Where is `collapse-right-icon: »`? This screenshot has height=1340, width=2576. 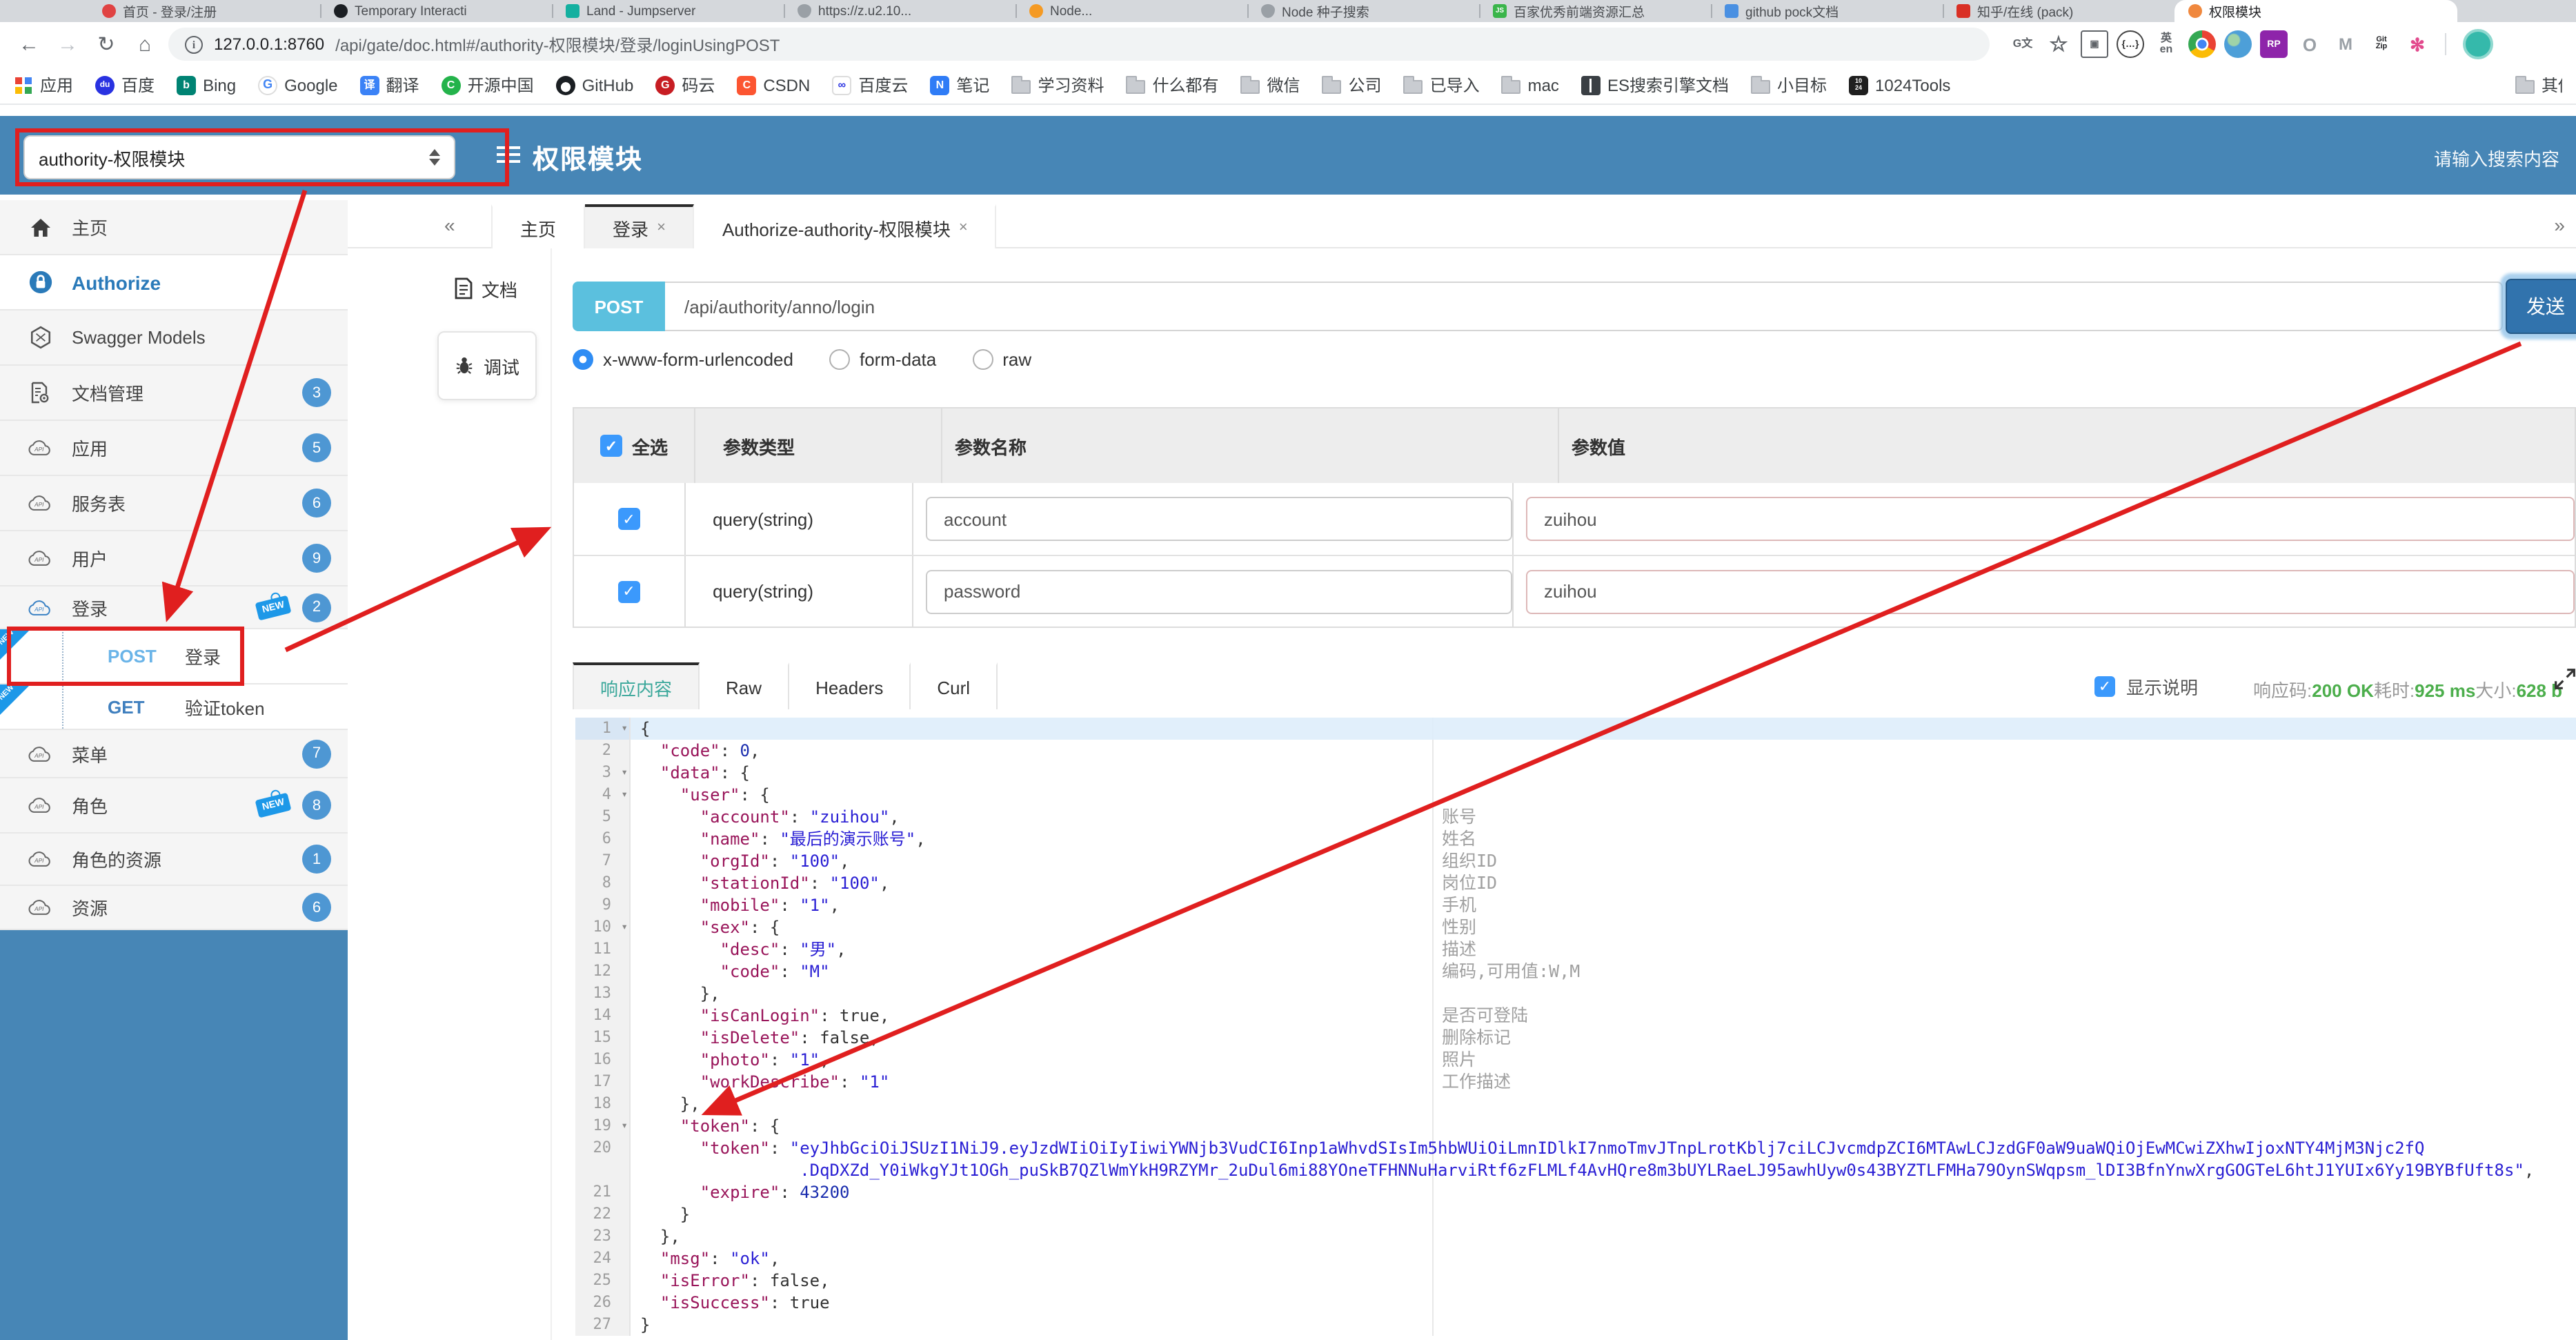 collapse-right-icon: » is located at coordinates (2559, 225).